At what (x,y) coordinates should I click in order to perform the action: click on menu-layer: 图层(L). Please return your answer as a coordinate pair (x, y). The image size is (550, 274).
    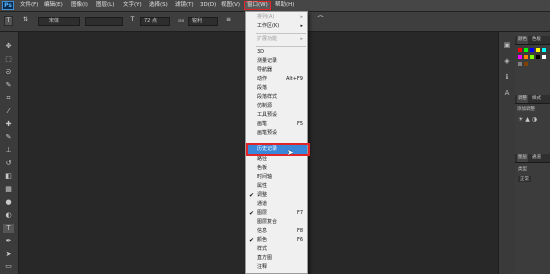
    Looking at the image, I should click on (105, 5).